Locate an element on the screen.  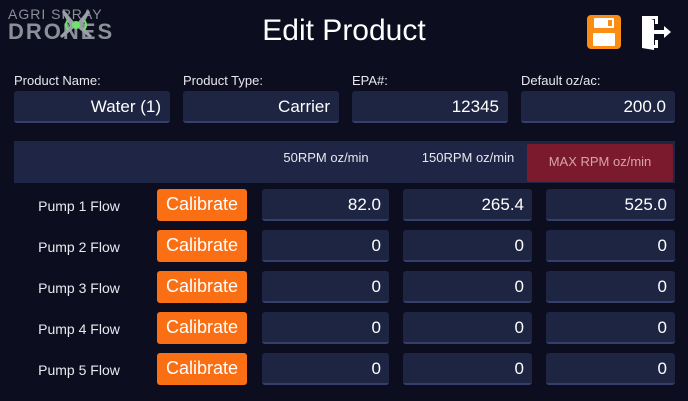
epa-label: EPA#: is located at coordinates (370, 80).